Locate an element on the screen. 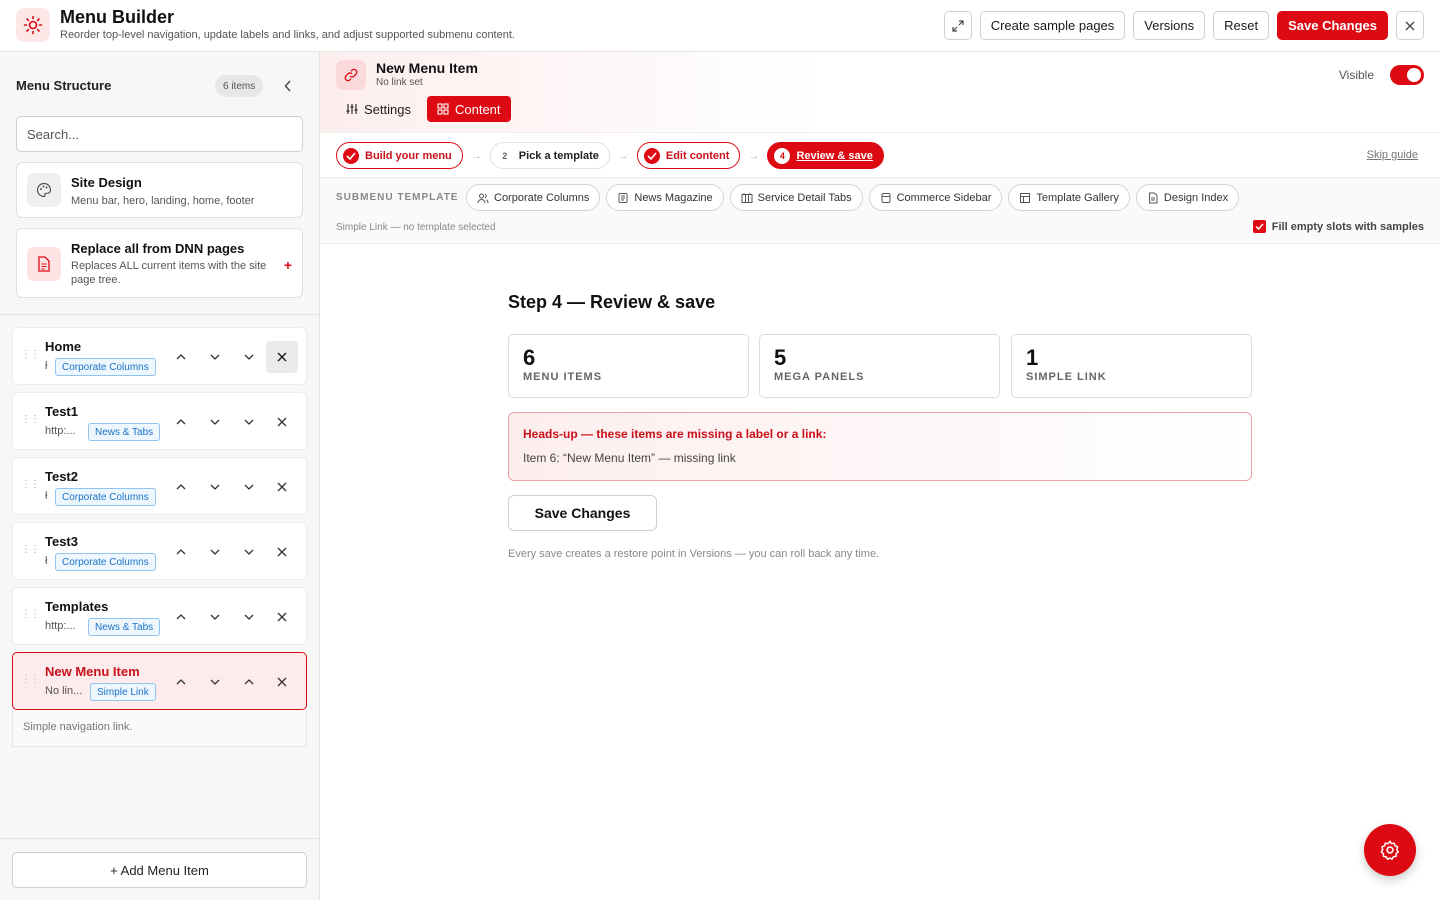 This screenshot has width=1440, height=900. menu-item-templates: ⋮⋮ Templates http:... News & Tabs is located at coordinates (159, 616).